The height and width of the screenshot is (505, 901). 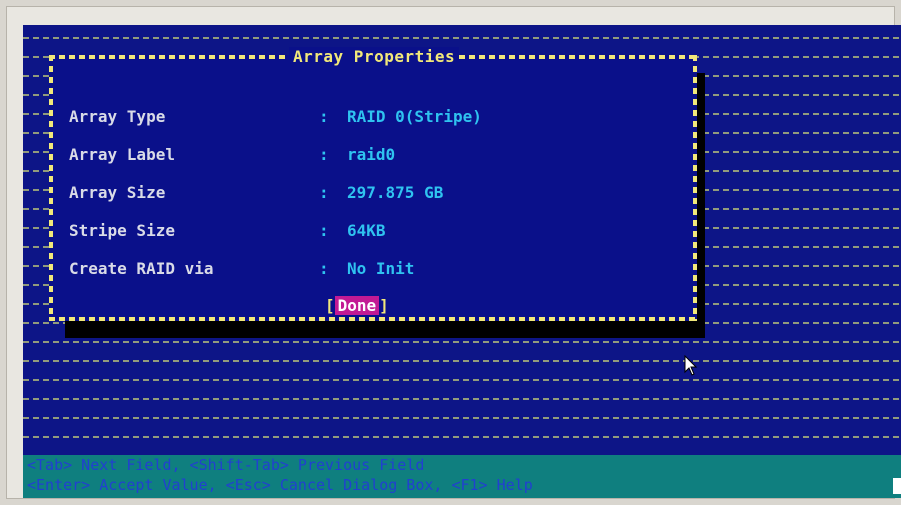 I want to click on row-value: RAID 0(Stripe), so click(x=414, y=116).